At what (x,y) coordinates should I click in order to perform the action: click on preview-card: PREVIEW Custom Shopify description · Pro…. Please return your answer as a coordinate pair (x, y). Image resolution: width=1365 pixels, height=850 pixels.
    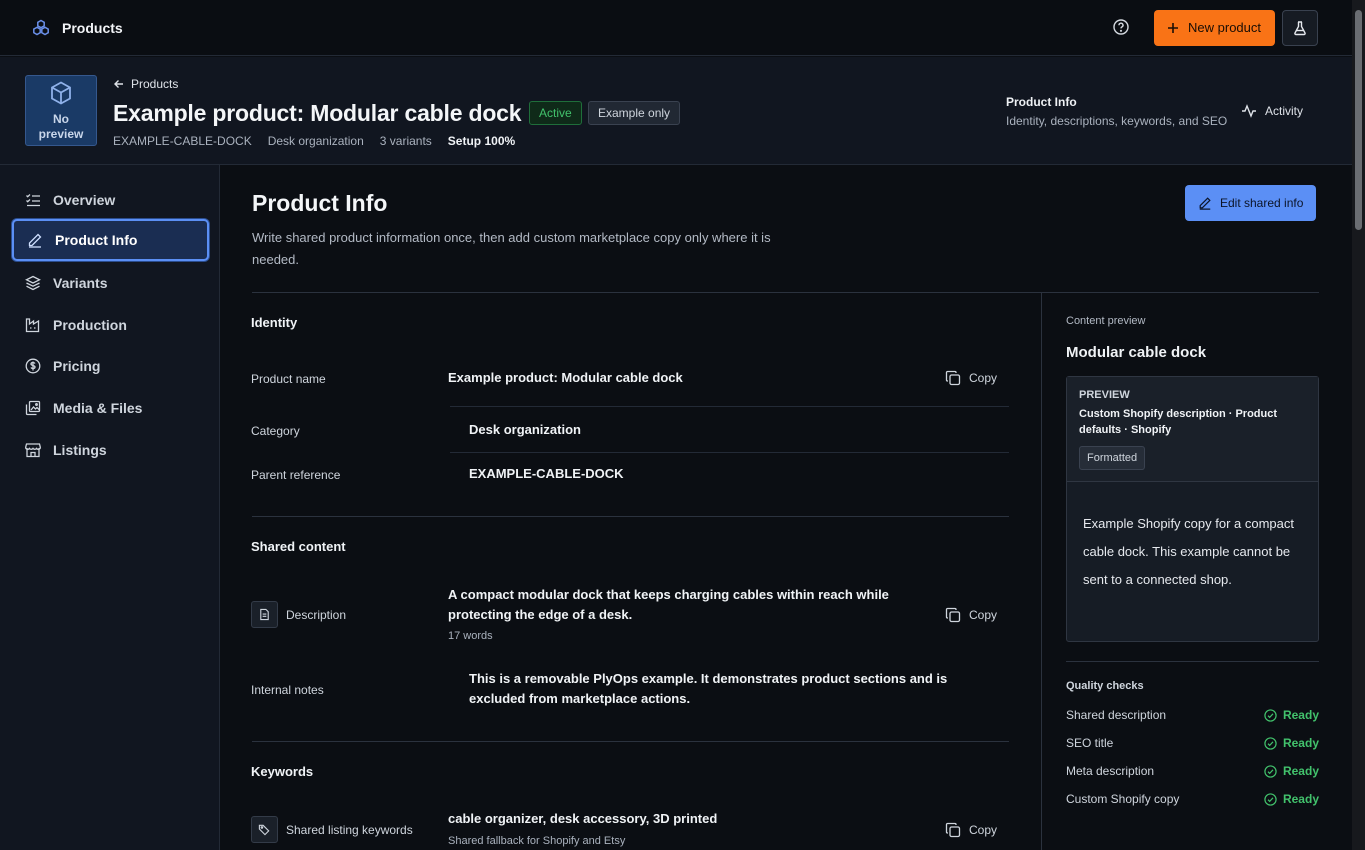
    Looking at the image, I should click on (1192, 509).